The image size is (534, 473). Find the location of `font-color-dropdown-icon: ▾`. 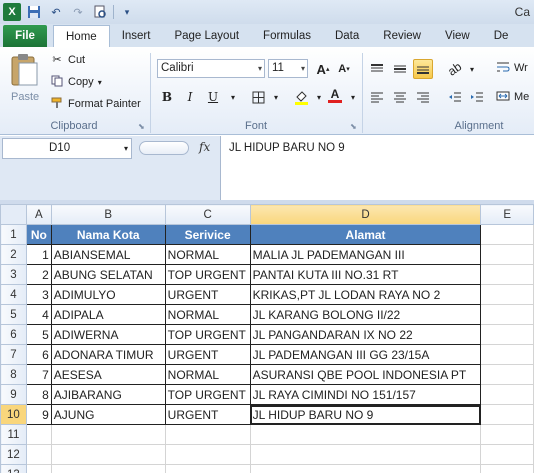

font-color-dropdown-icon: ▾ is located at coordinates (353, 97).